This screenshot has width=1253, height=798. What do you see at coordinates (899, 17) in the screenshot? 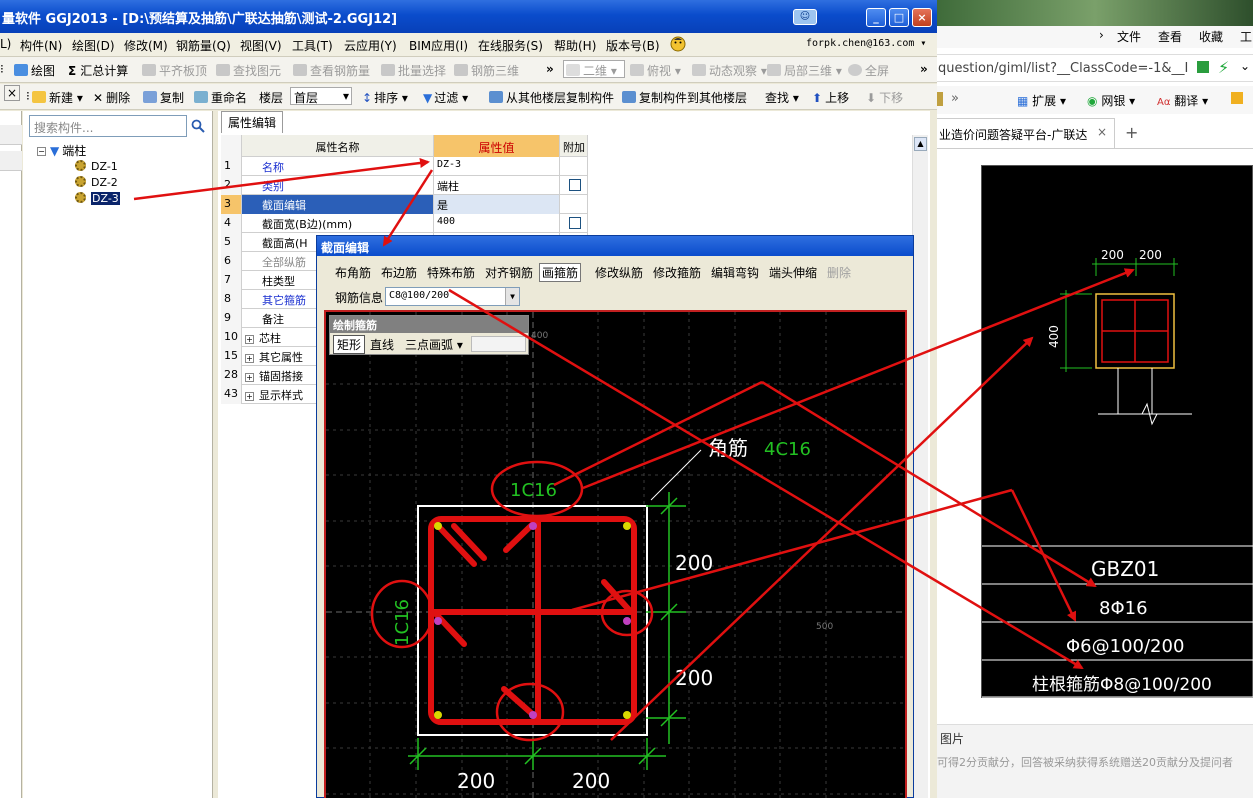
I see `maximize-button: □` at bounding box center [899, 17].